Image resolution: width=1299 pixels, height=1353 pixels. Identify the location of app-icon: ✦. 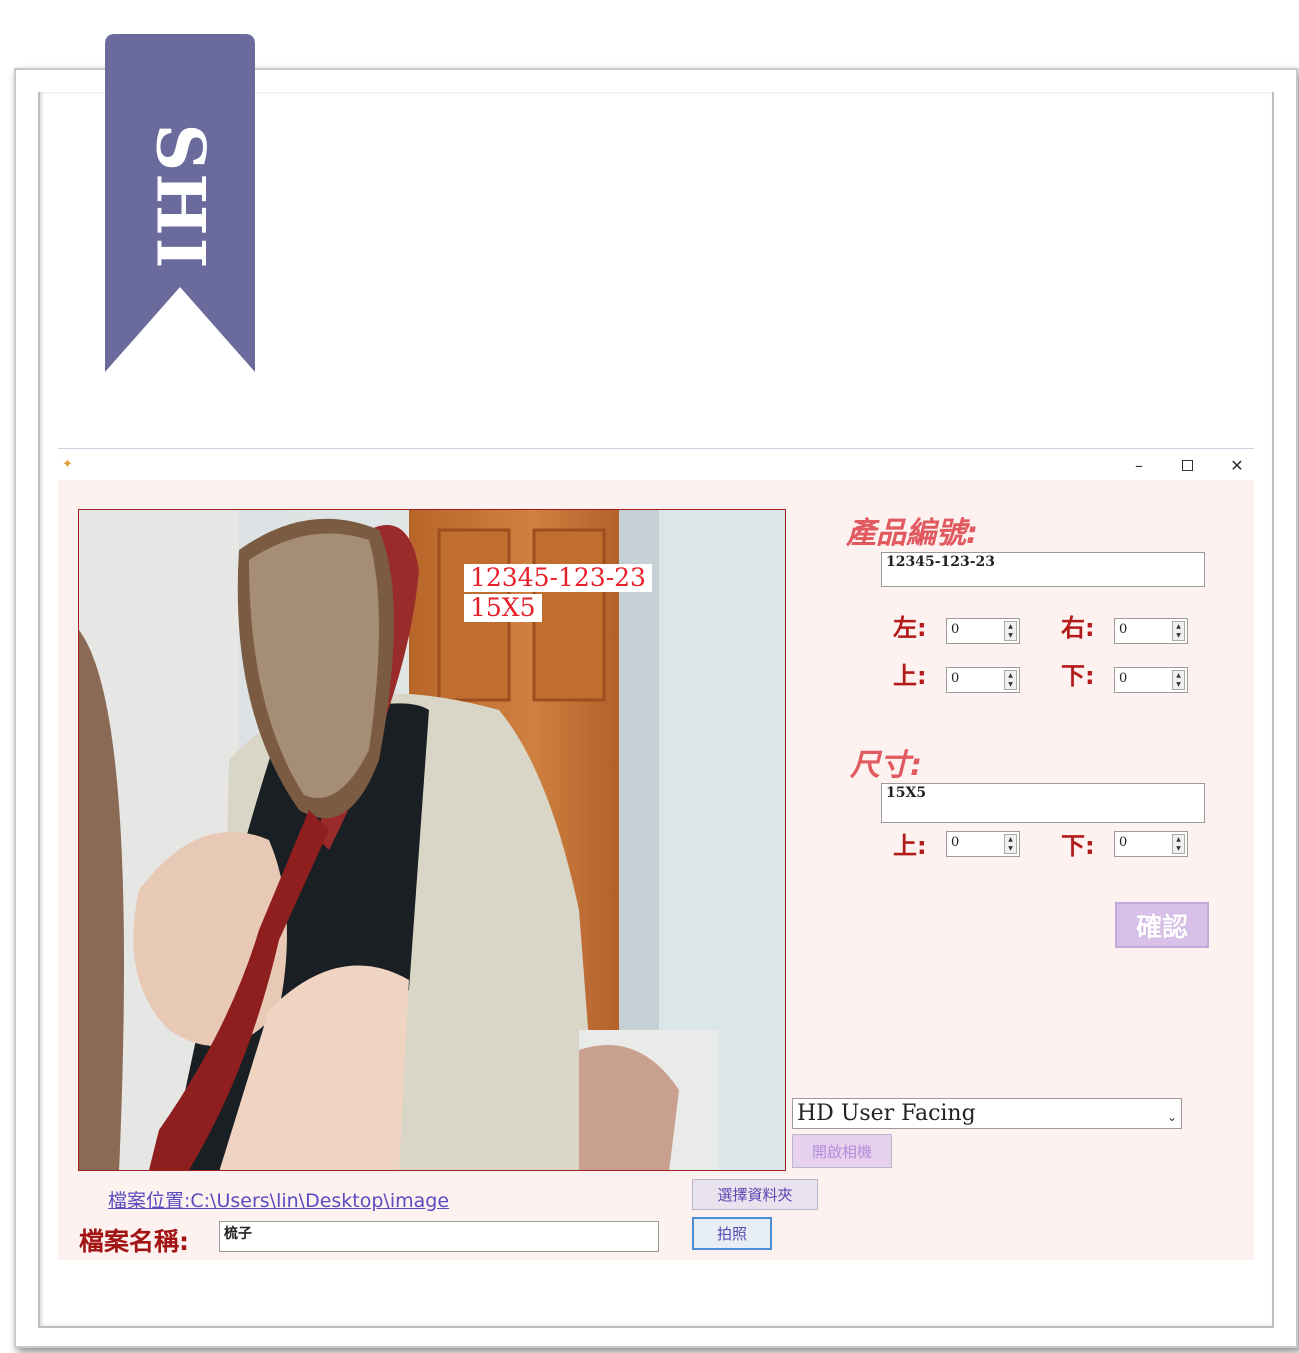
(67, 464).